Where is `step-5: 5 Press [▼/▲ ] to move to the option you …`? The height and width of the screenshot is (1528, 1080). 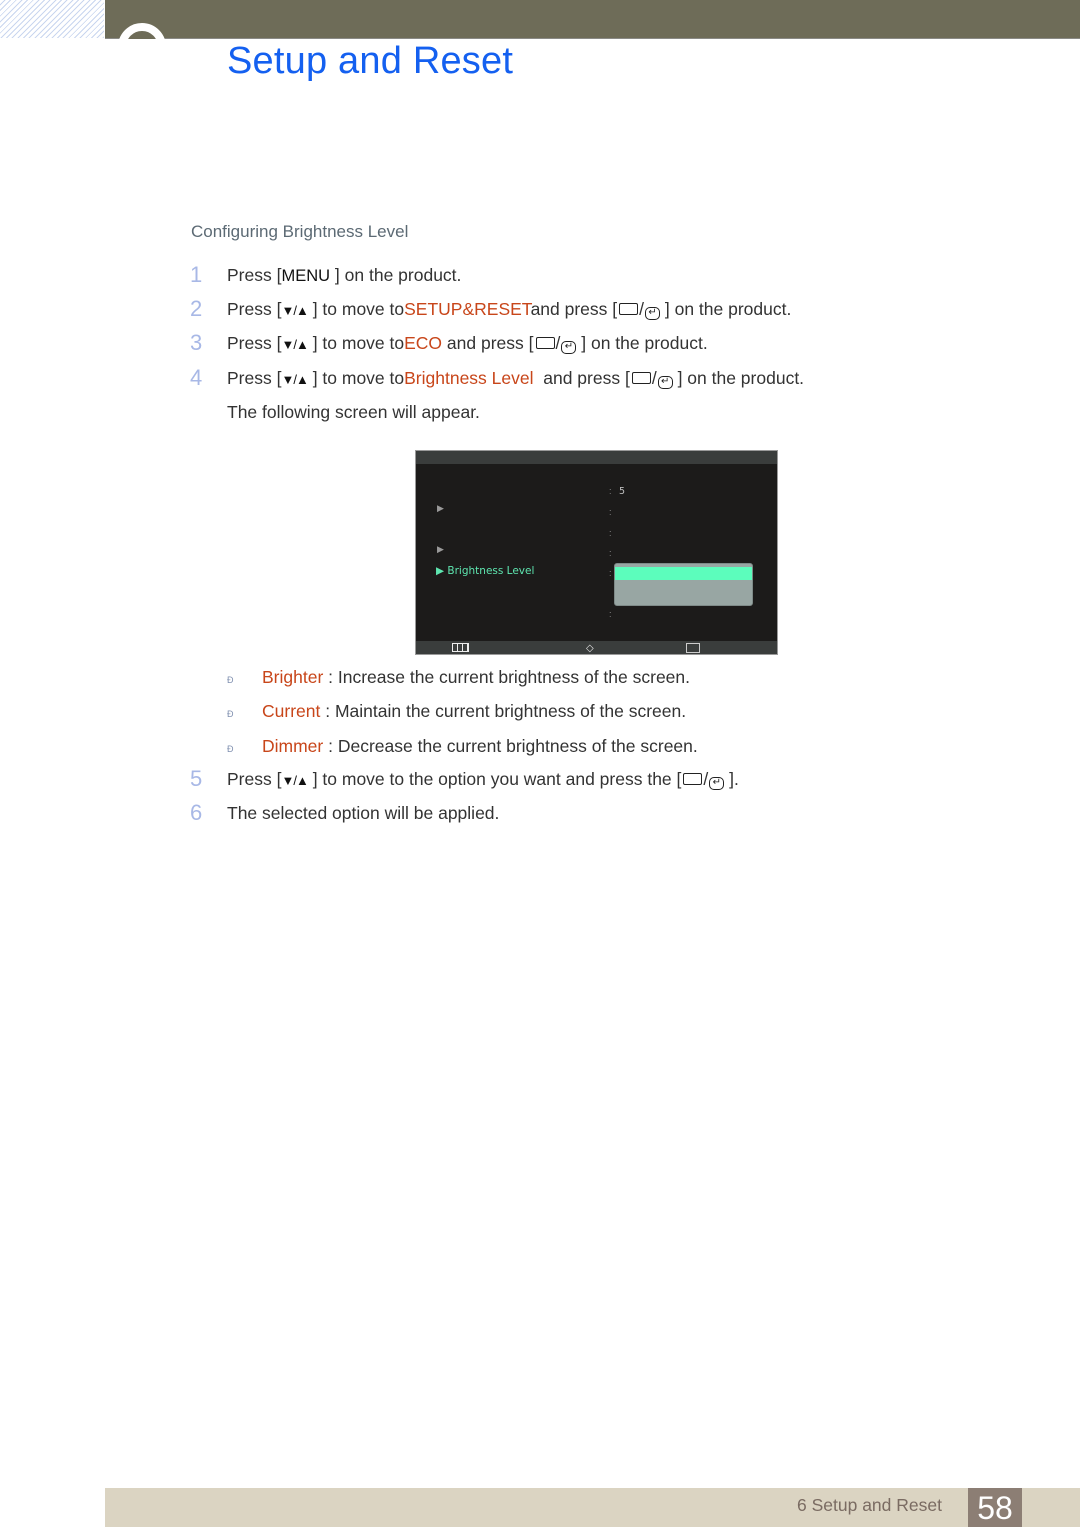
step-5: 5 Press [▼/▲ ] to move to the option you … is located at coordinates (464, 778).